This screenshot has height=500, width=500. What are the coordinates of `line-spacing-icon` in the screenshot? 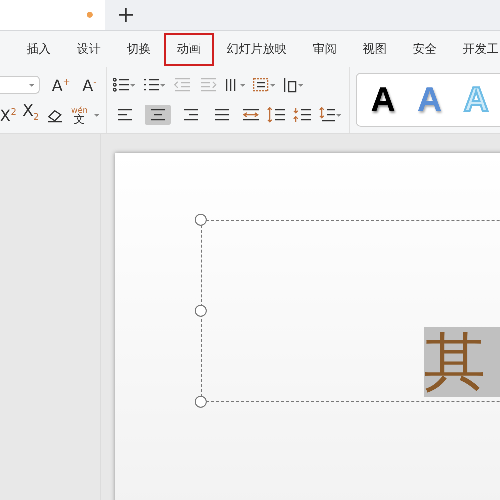 It's located at (276, 115).